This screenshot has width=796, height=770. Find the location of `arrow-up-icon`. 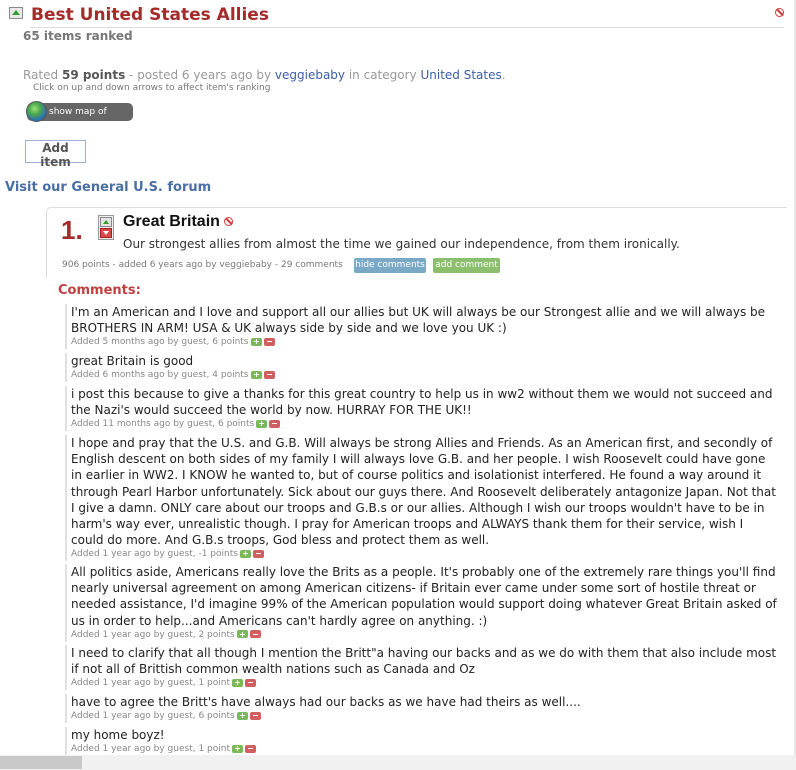

arrow-up-icon is located at coordinates (106, 222).